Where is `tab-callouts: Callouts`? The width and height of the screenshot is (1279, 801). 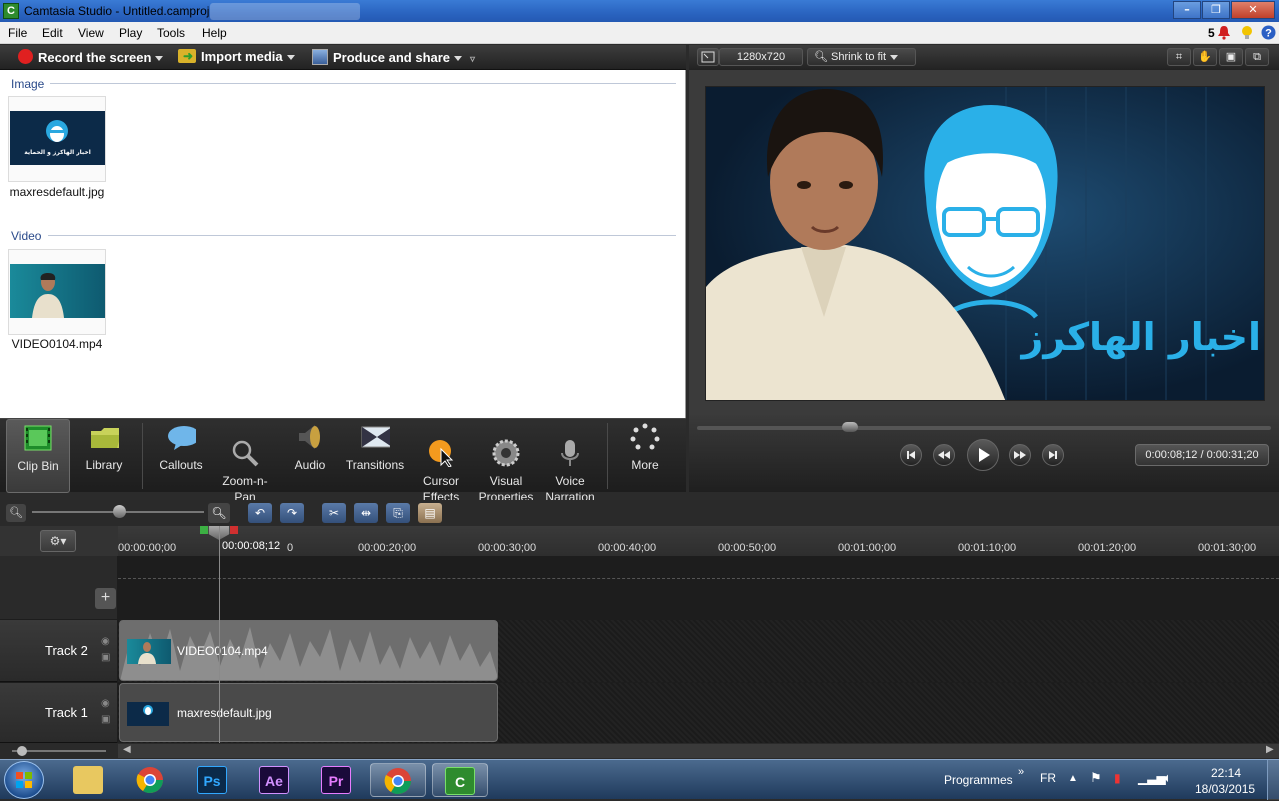 tab-callouts: Callouts is located at coordinates (181, 456).